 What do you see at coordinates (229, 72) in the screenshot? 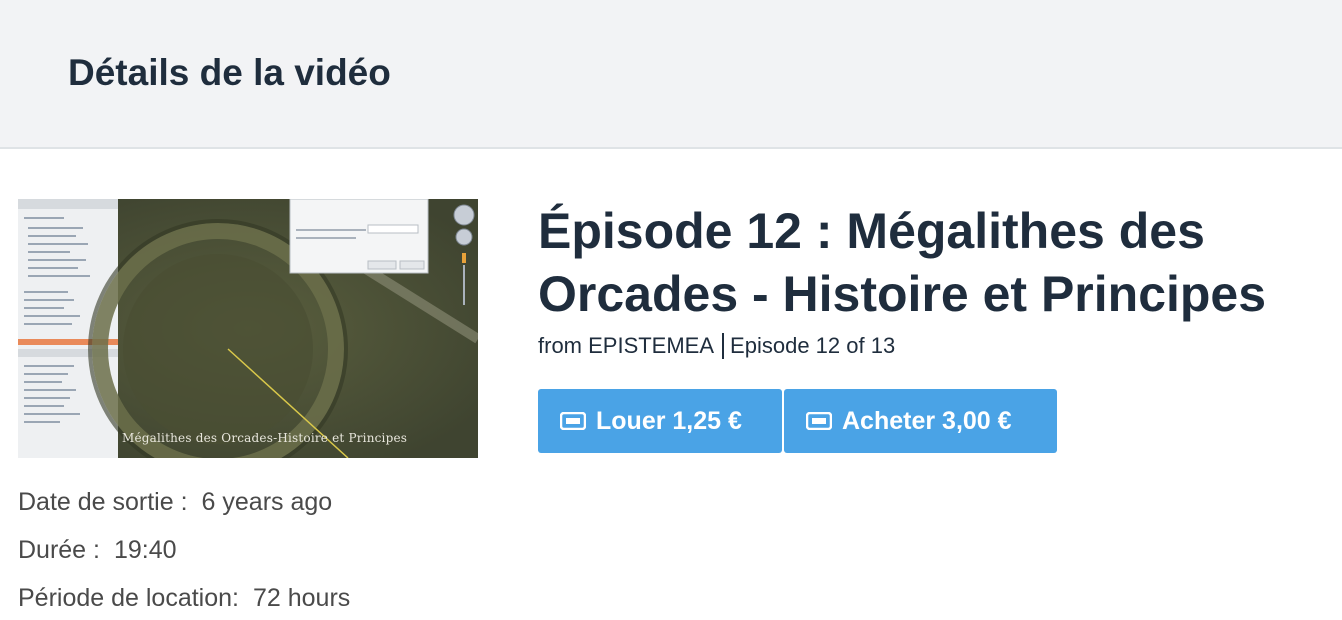
I see `page-title: Détails de la vidéo` at bounding box center [229, 72].